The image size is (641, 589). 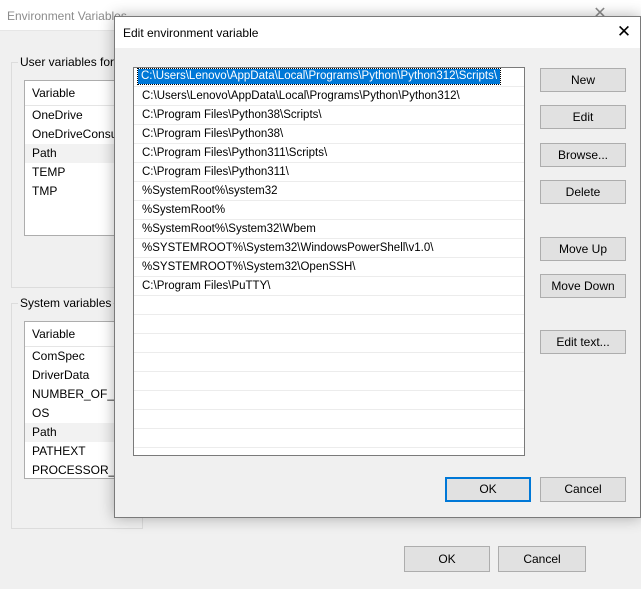 I want to click on edit-button: Edit, so click(x=583, y=117).